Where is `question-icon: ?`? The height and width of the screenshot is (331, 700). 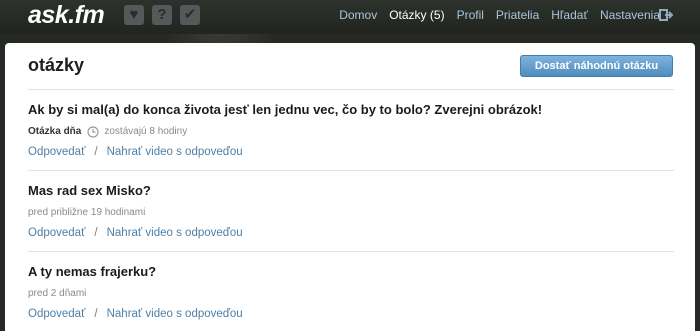 question-icon: ? is located at coordinates (162, 15).